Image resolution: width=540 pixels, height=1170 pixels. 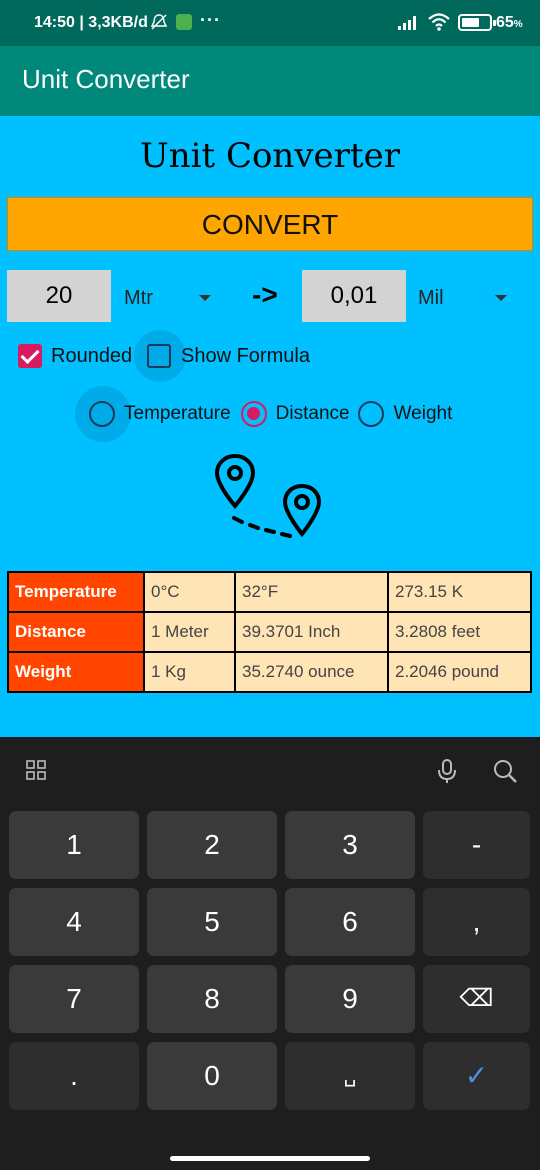 What do you see at coordinates (138, 298) in the screenshot?
I see `from-unit-label: Mtr` at bounding box center [138, 298].